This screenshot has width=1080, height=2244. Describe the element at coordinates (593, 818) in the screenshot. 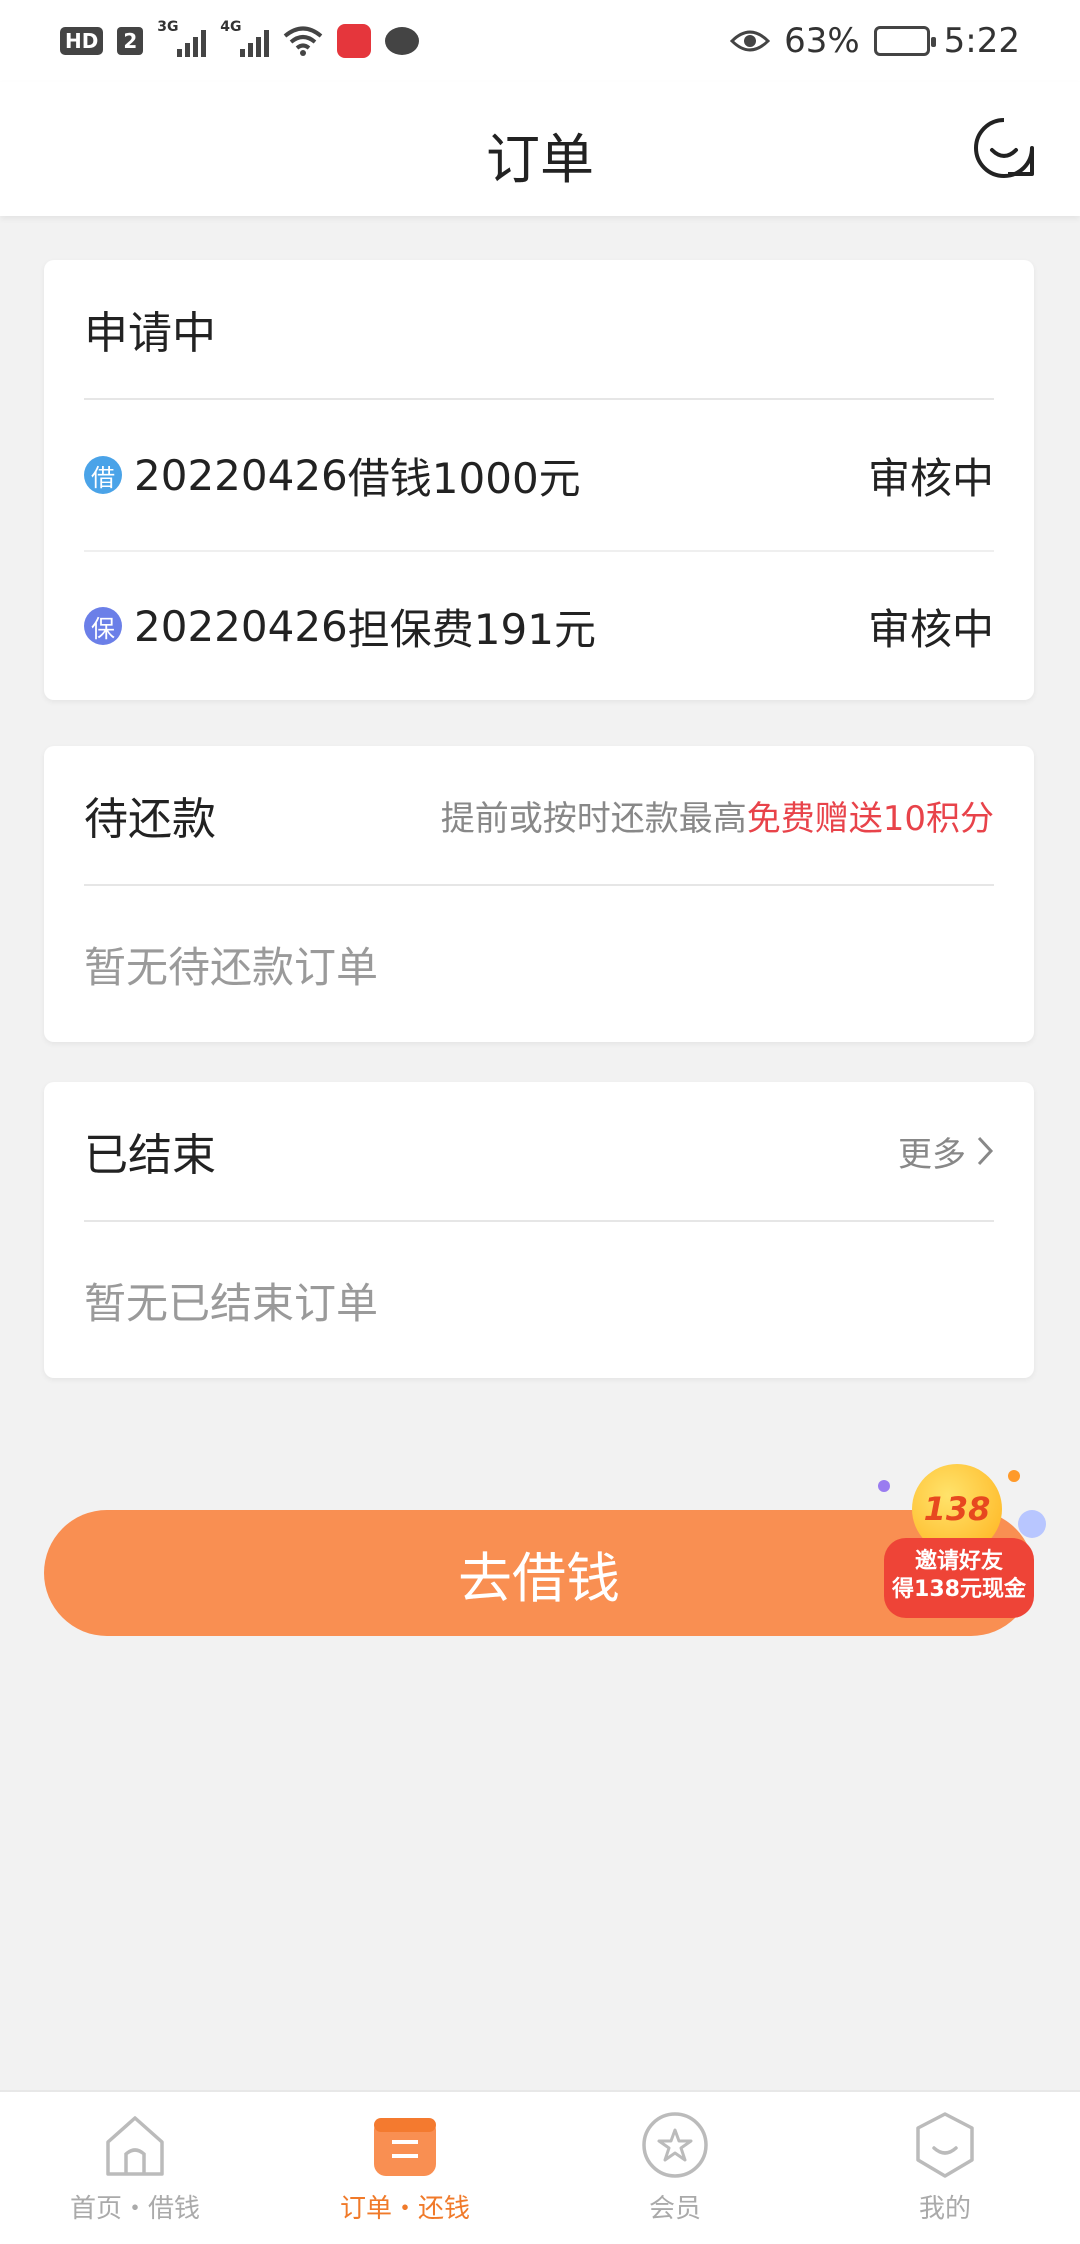

I see `hint-text: 提前或按时还款最高` at that location.